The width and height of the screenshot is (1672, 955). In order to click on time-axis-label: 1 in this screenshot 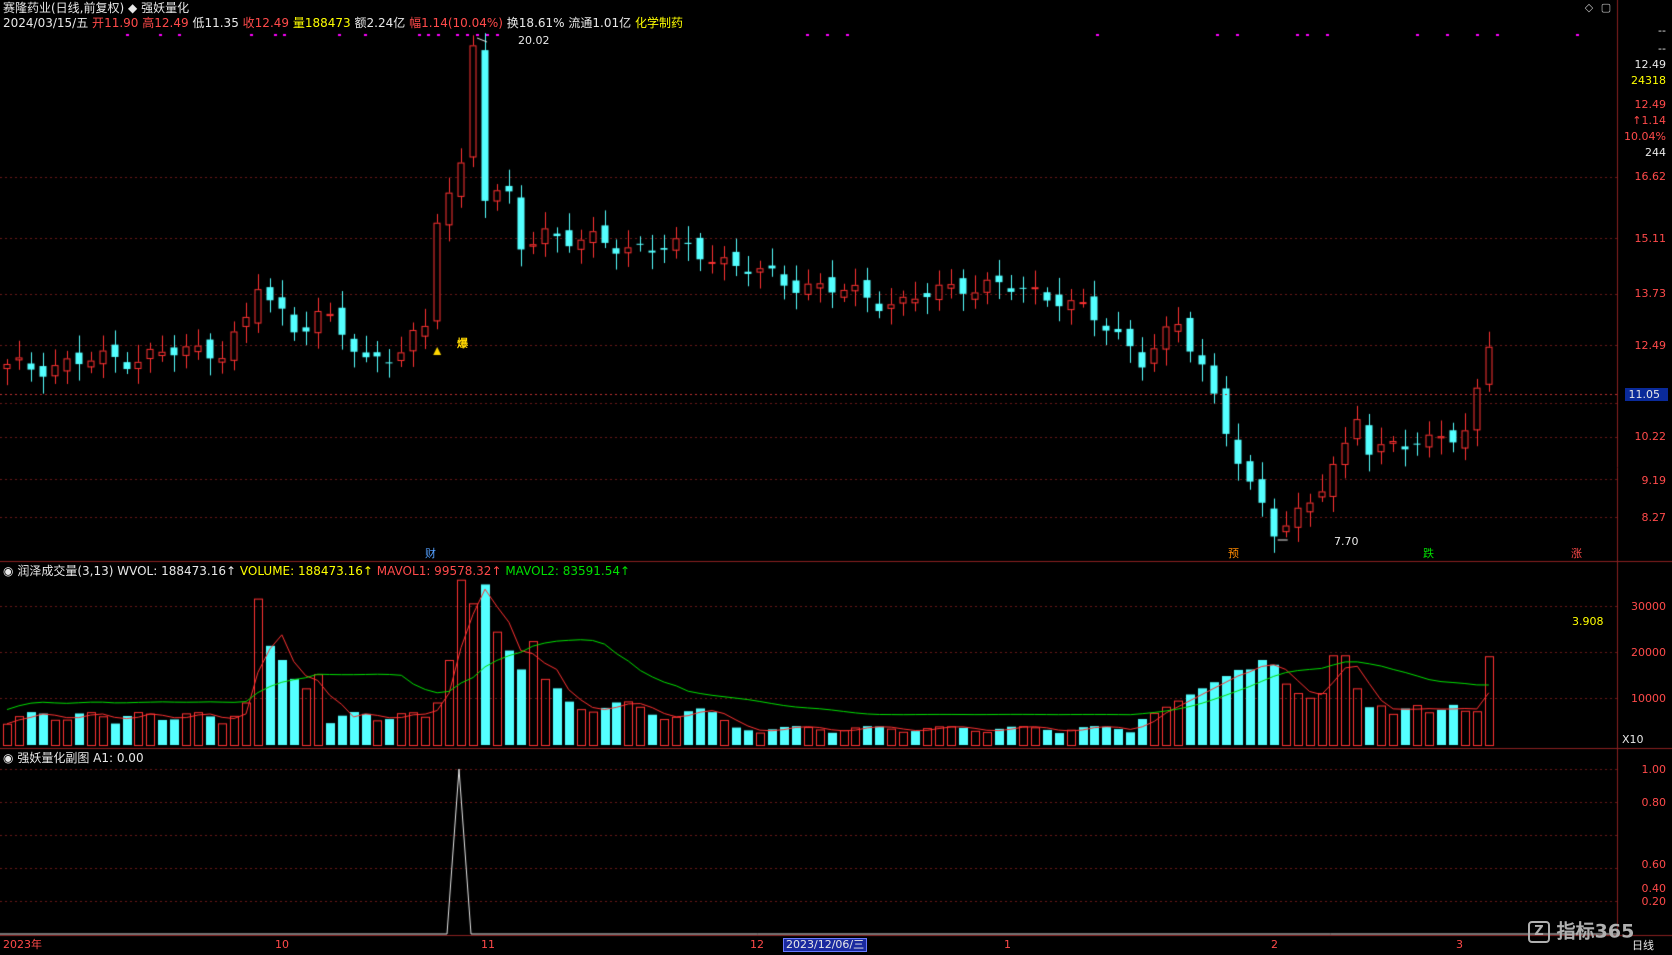, I will do `click(1007, 944)`.